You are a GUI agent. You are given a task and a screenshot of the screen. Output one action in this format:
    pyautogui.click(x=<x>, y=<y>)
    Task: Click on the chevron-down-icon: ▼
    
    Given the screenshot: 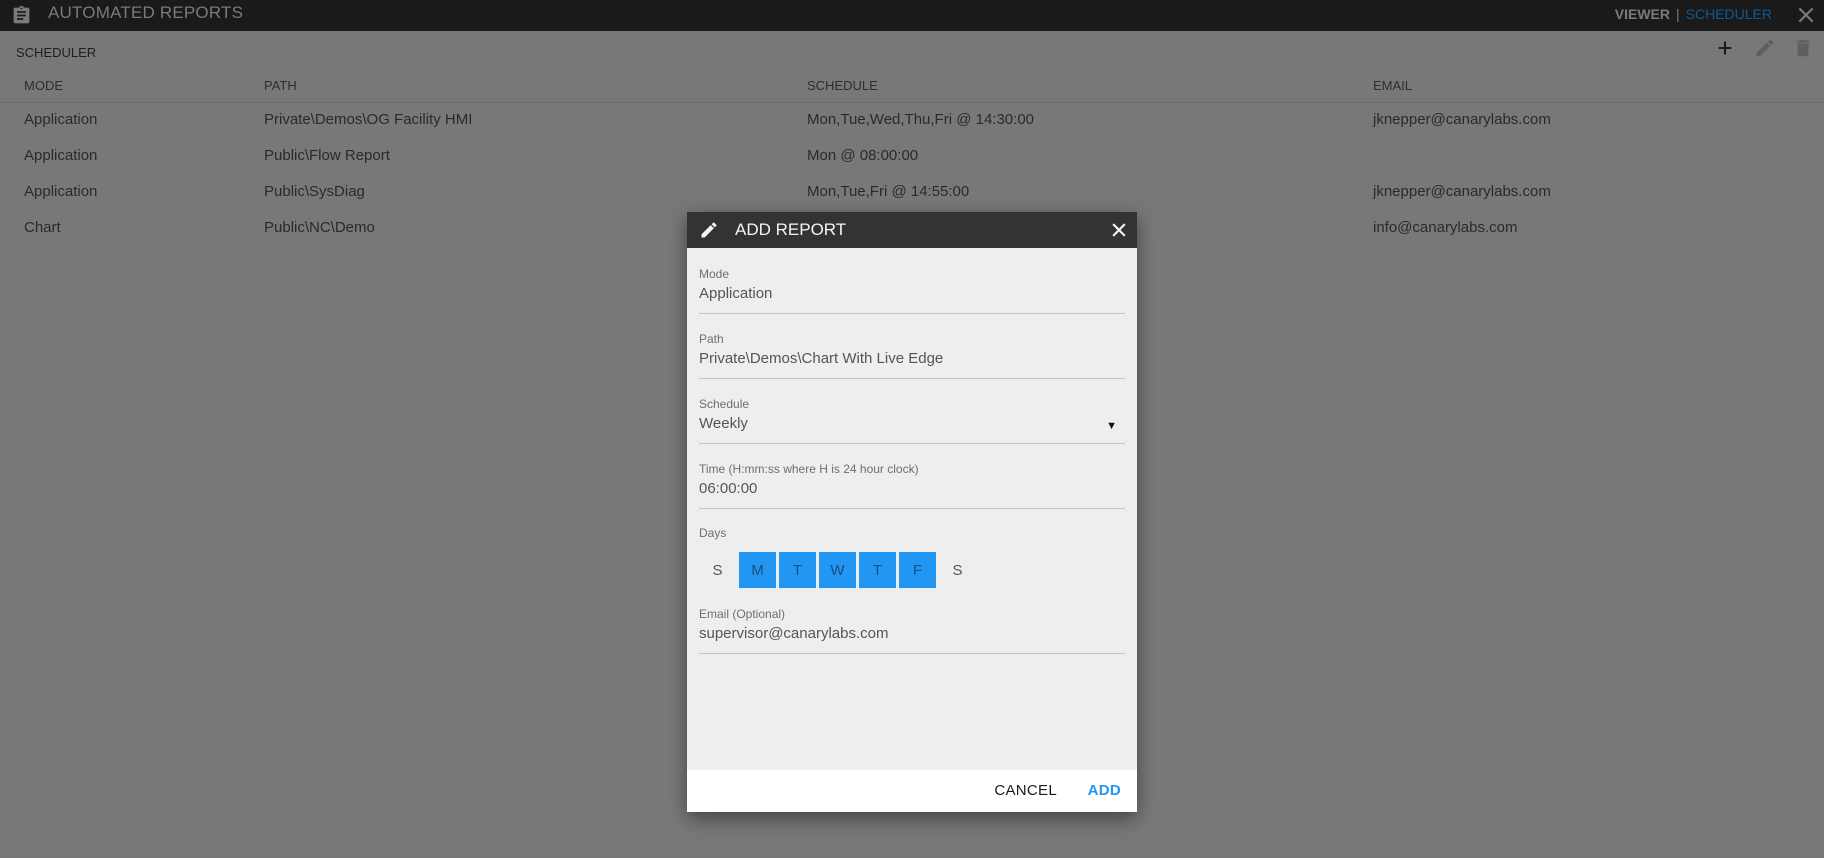 What is the action you would take?
    pyautogui.click(x=1111, y=426)
    